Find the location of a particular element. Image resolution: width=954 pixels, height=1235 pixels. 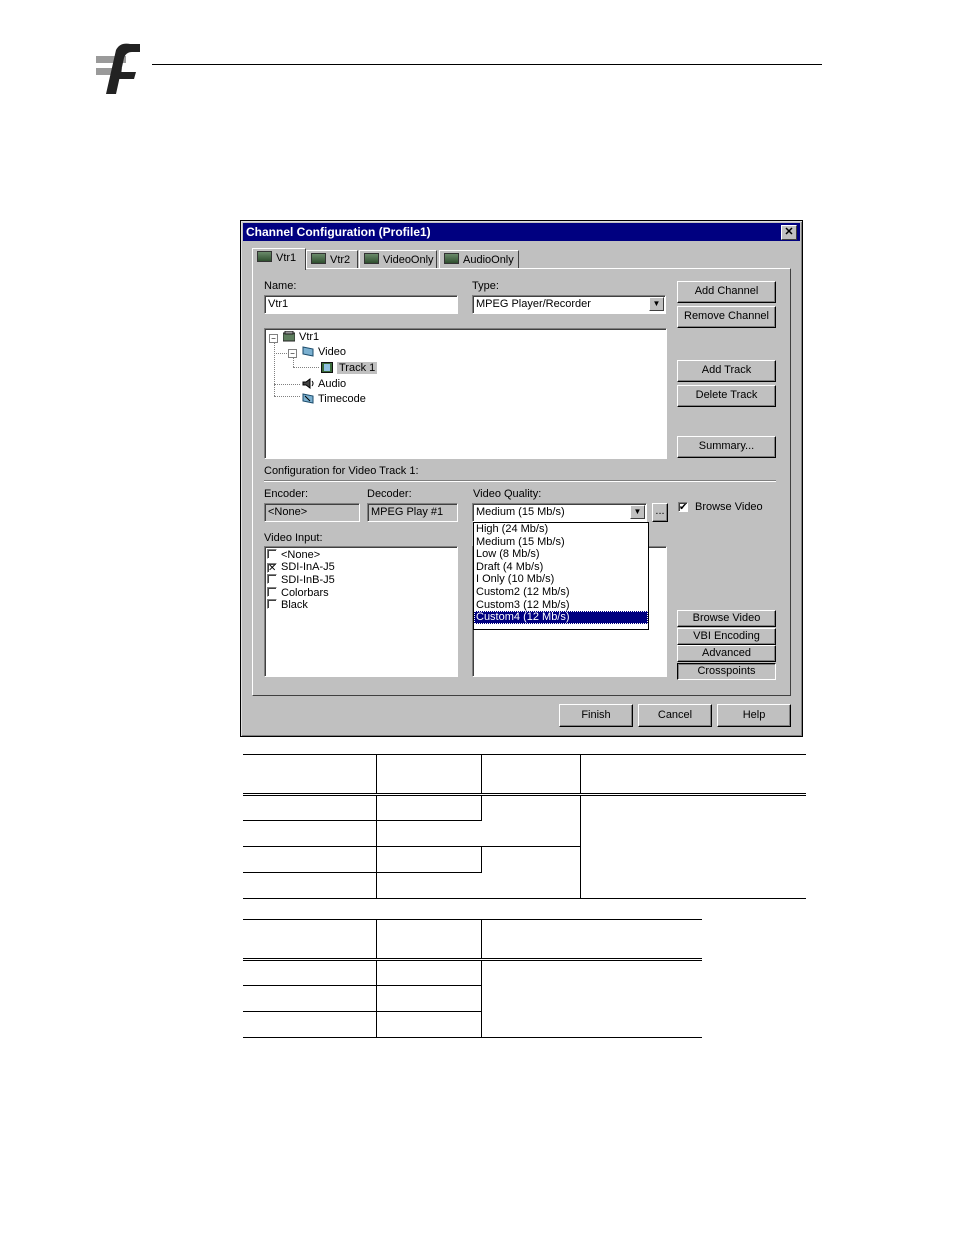

tree-label: Video is located at coordinates (332, 352).